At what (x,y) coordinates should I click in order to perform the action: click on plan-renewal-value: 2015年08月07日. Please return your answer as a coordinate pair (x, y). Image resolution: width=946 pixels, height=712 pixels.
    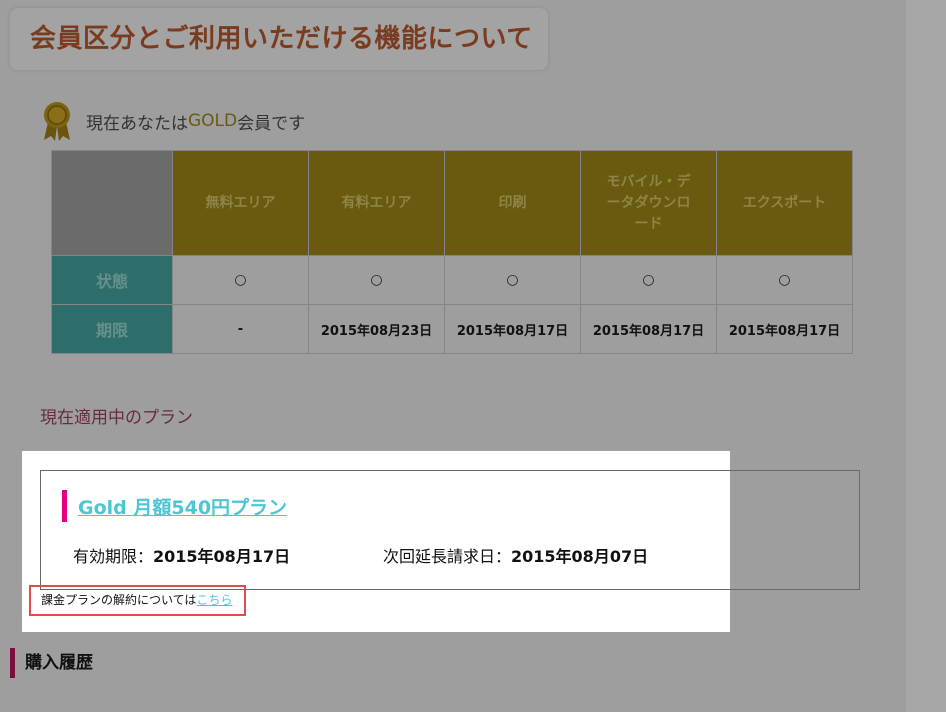
    Looking at the image, I should click on (580, 556).